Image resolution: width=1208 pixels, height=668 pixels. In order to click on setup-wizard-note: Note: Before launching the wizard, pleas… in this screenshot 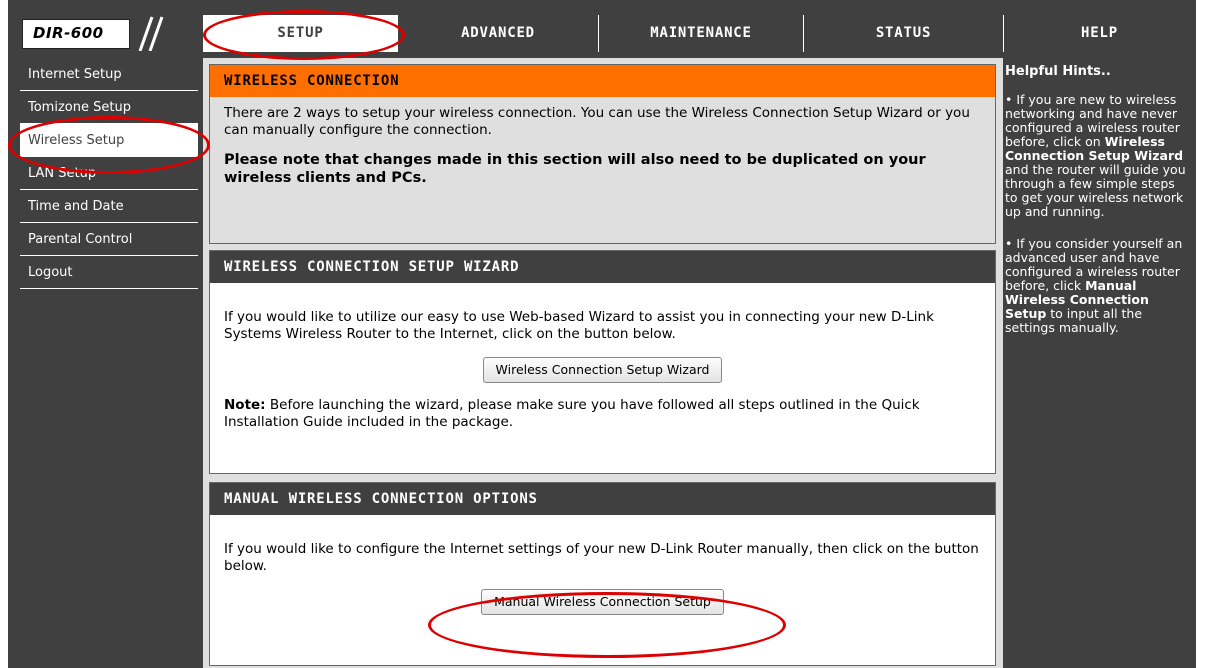, I will do `click(602, 414)`.